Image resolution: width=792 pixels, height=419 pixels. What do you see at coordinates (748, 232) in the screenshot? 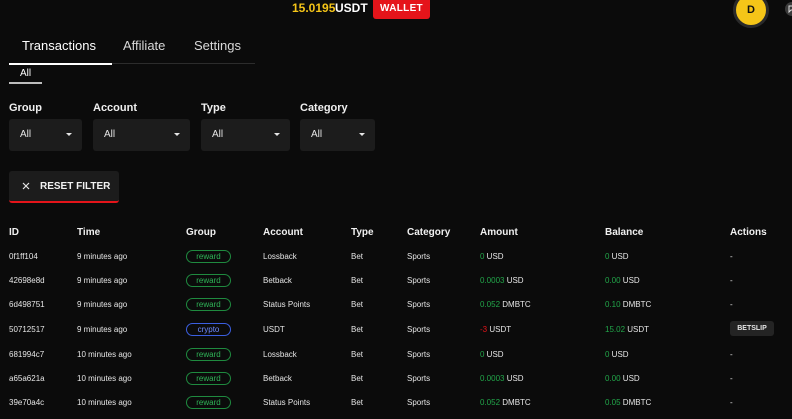
I see `column-header-actions: Actions` at bounding box center [748, 232].